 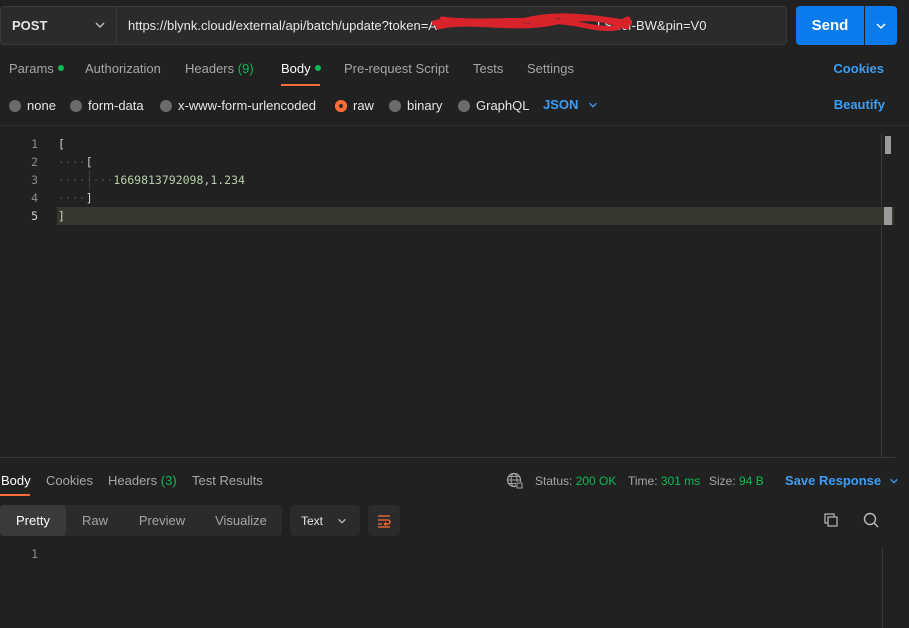 I want to click on body-indicator-dot, so click(x=317, y=68).